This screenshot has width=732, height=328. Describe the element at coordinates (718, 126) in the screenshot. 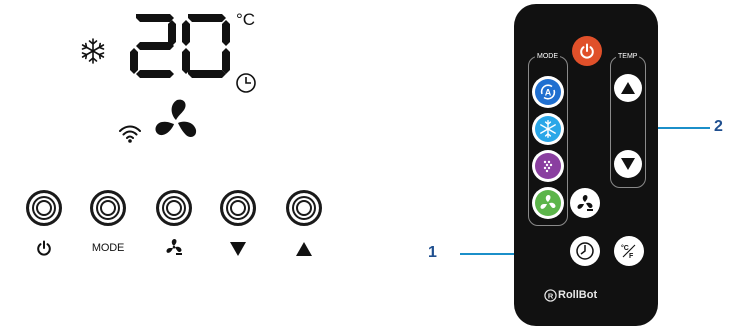

I see `callout-2-number: 2` at that location.